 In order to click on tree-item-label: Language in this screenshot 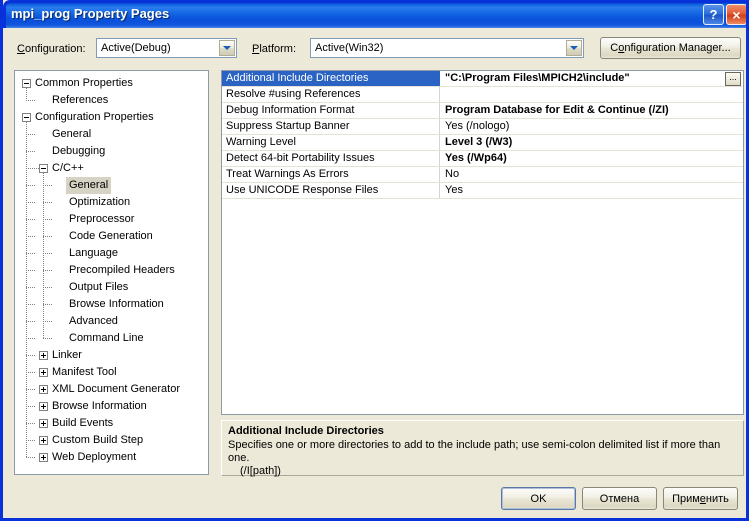, I will do `click(93, 253)`.